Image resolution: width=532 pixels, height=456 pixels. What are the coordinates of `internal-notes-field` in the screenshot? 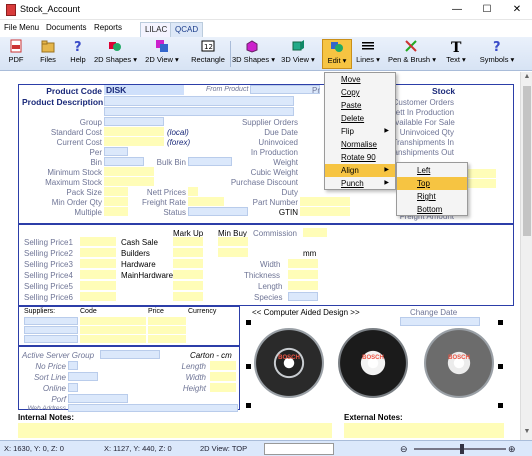 It's located at (175, 430).